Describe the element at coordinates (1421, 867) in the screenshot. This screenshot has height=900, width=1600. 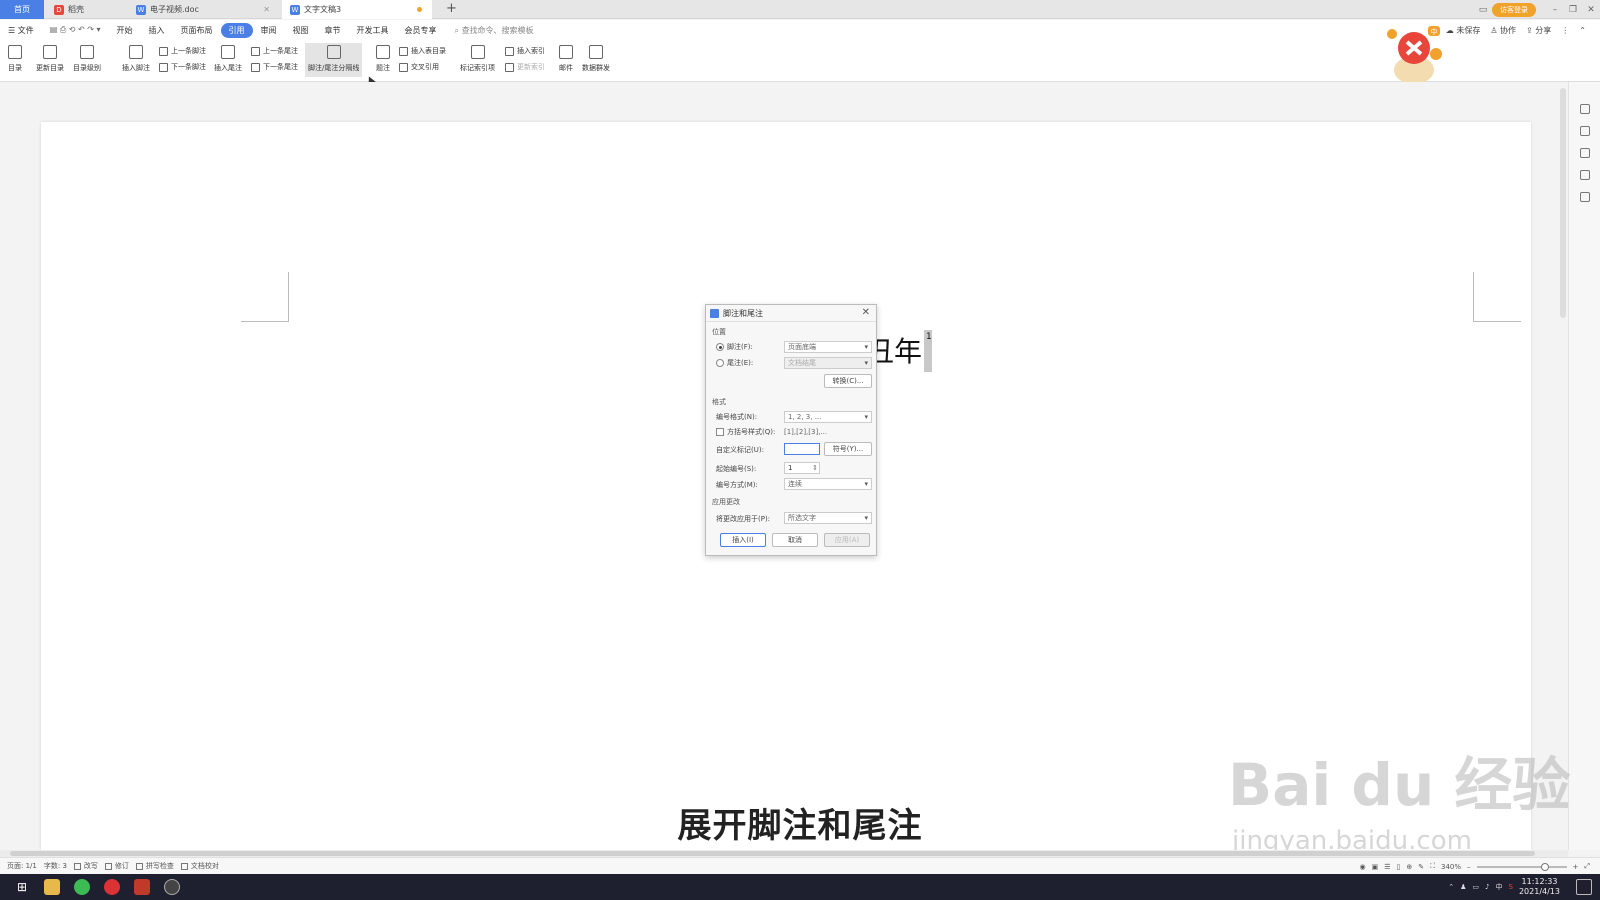
I see `write-view-icon: ✎` at that location.